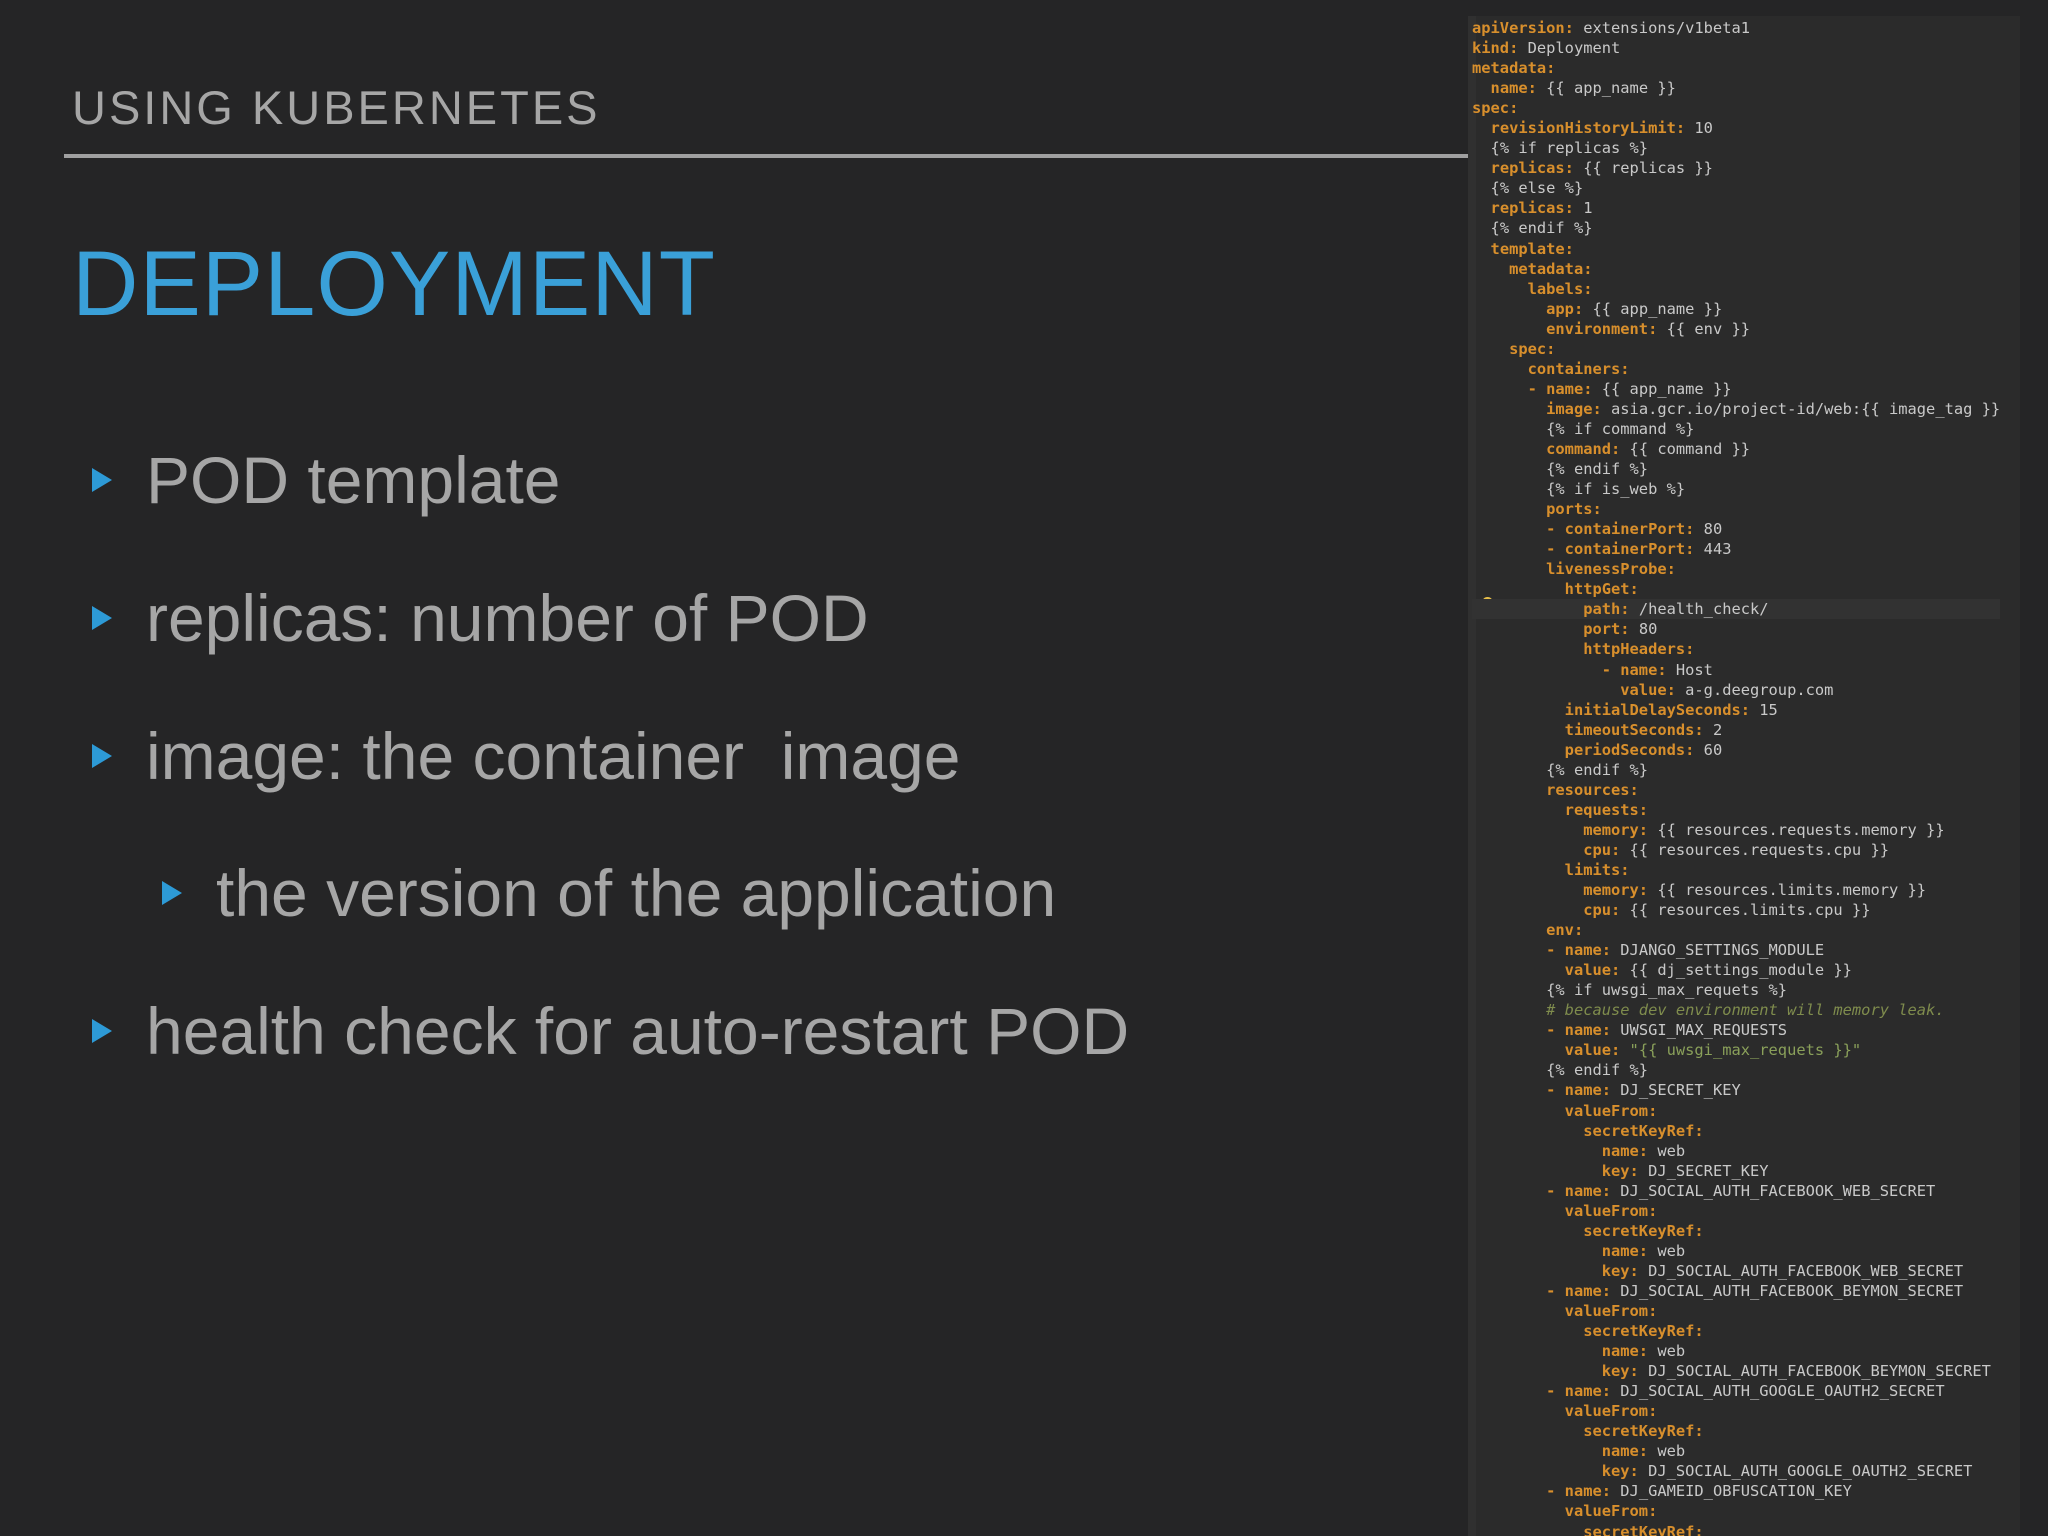  Describe the element at coordinates (1620, 529) in the screenshot. I see `yaml-key: - containerPort:` at that location.